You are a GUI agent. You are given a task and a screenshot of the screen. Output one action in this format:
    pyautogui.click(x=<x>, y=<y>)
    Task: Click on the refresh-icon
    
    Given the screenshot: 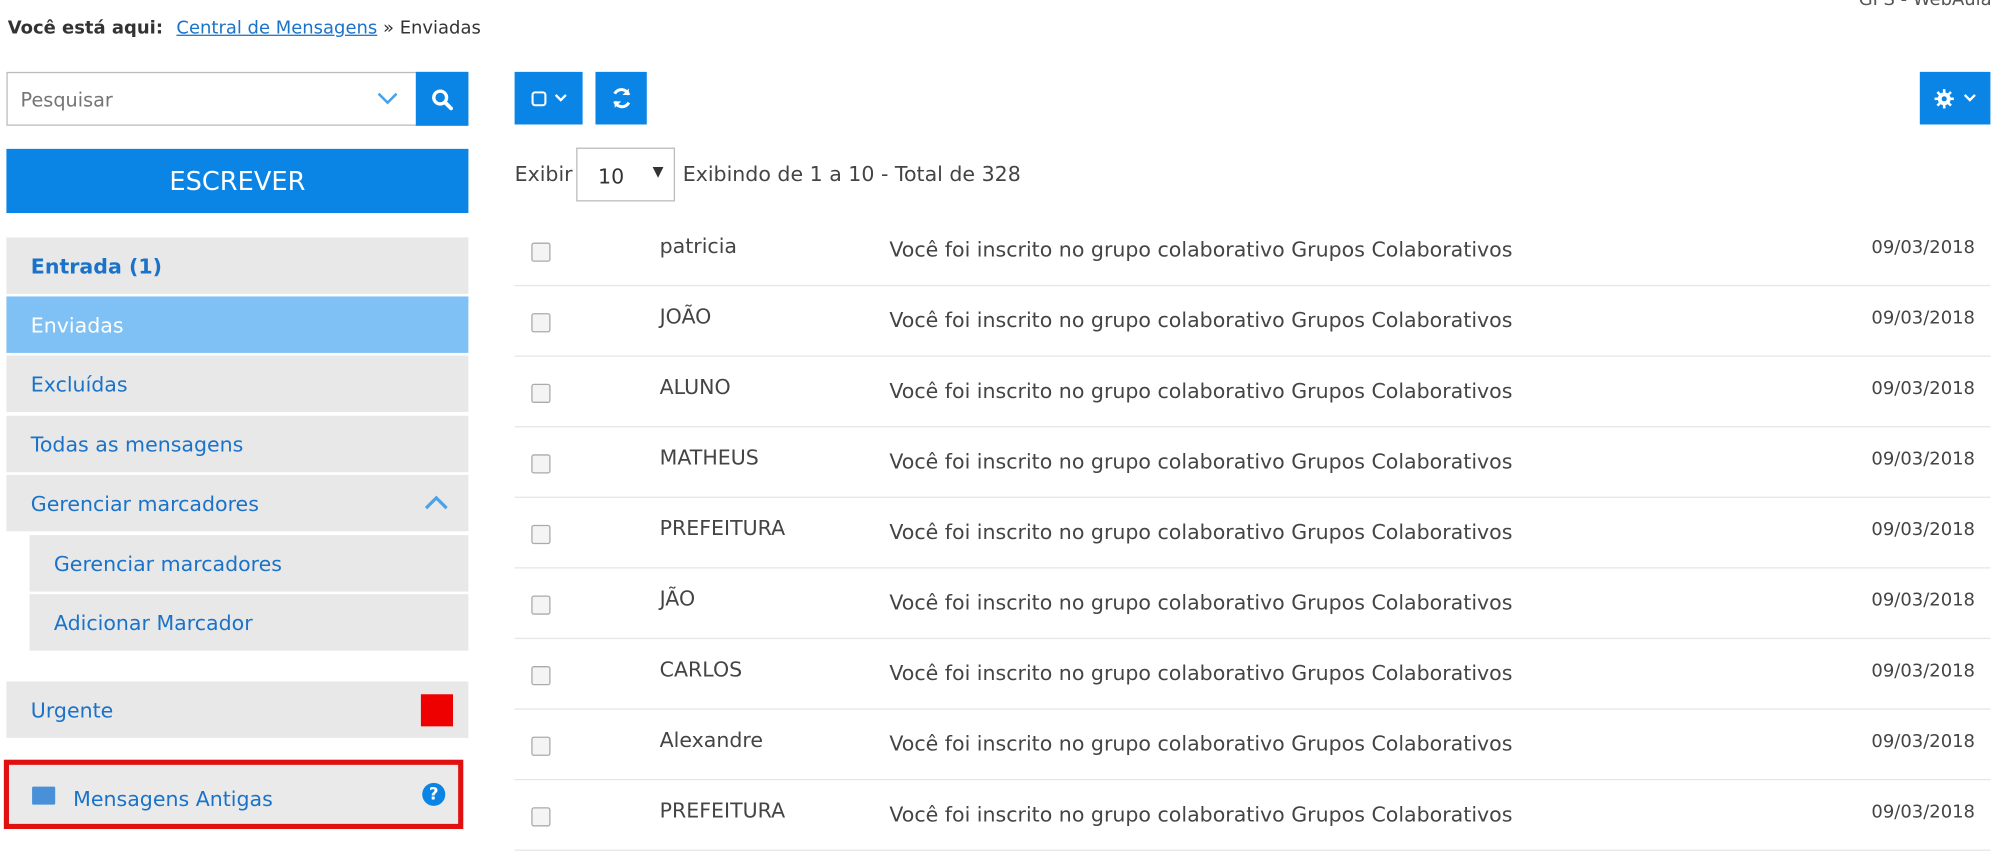 What is the action you would take?
    pyautogui.click(x=621, y=98)
    